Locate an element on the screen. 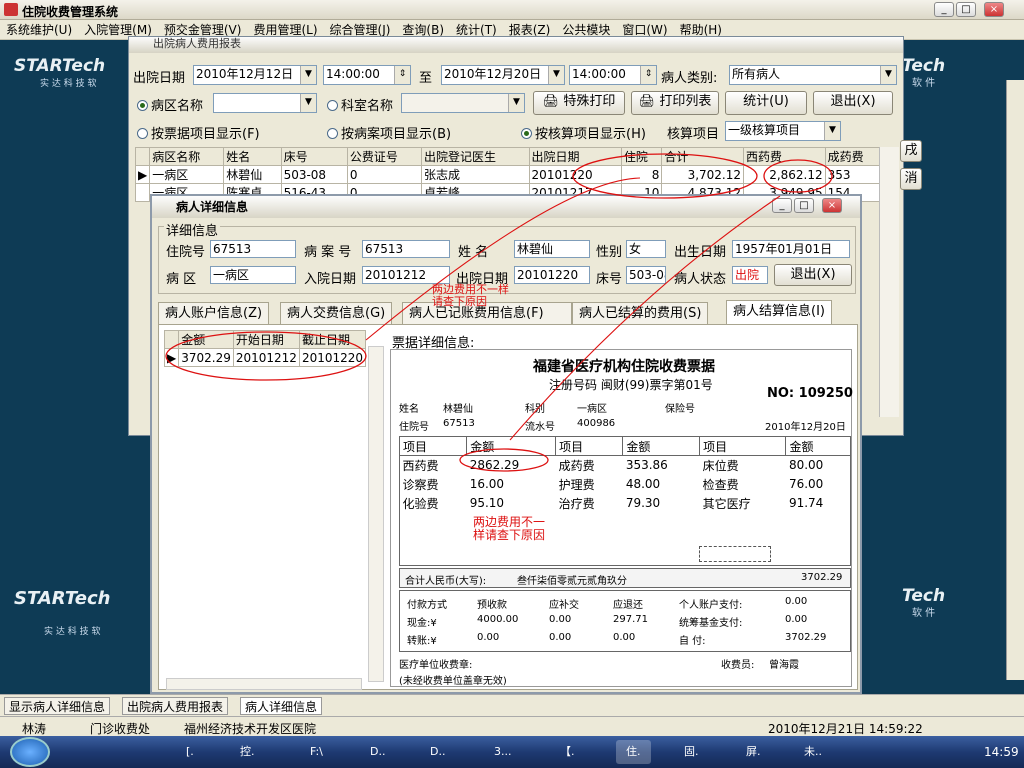  task-item: 未.. is located at coordinates (813, 752).